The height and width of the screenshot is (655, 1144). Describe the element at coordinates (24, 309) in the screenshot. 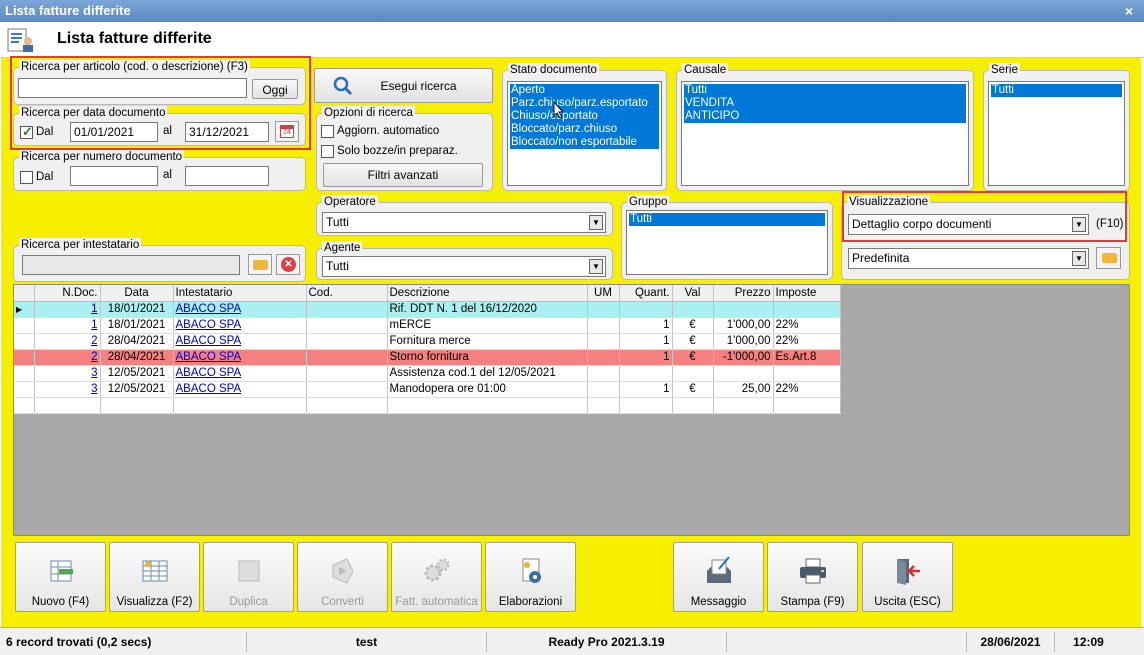

I see `current-row-icon: ▶` at that location.